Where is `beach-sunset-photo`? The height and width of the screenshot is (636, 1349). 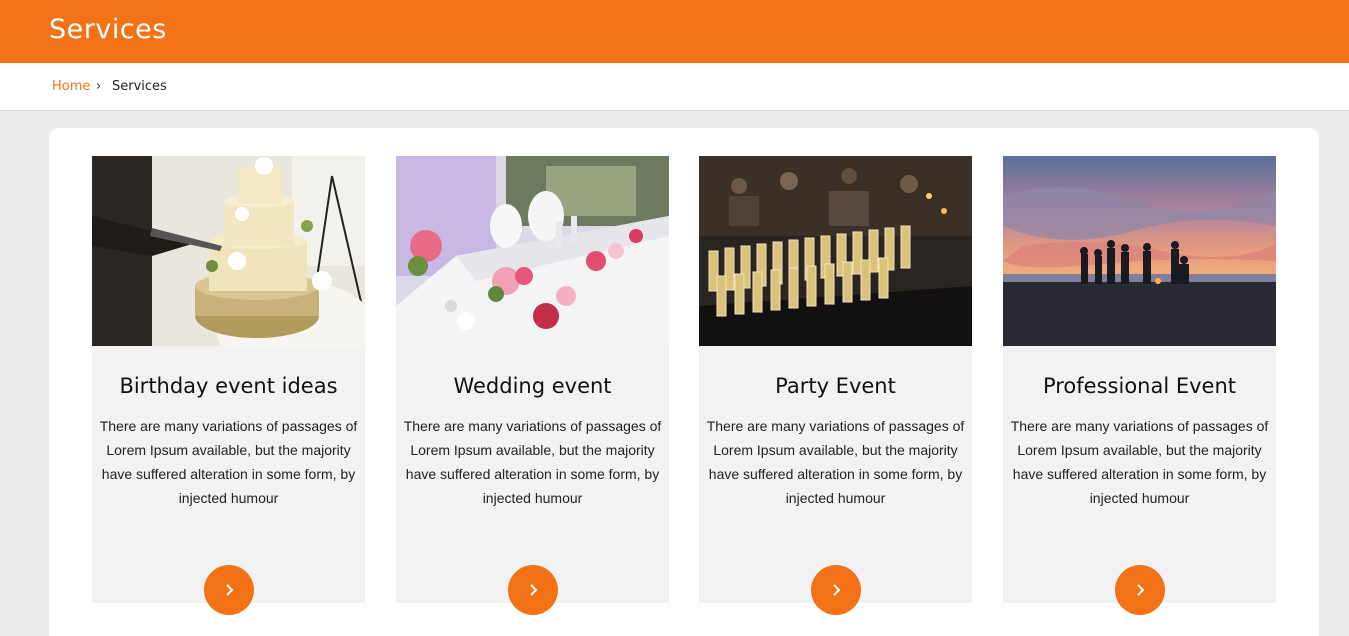 beach-sunset-photo is located at coordinates (1139, 251).